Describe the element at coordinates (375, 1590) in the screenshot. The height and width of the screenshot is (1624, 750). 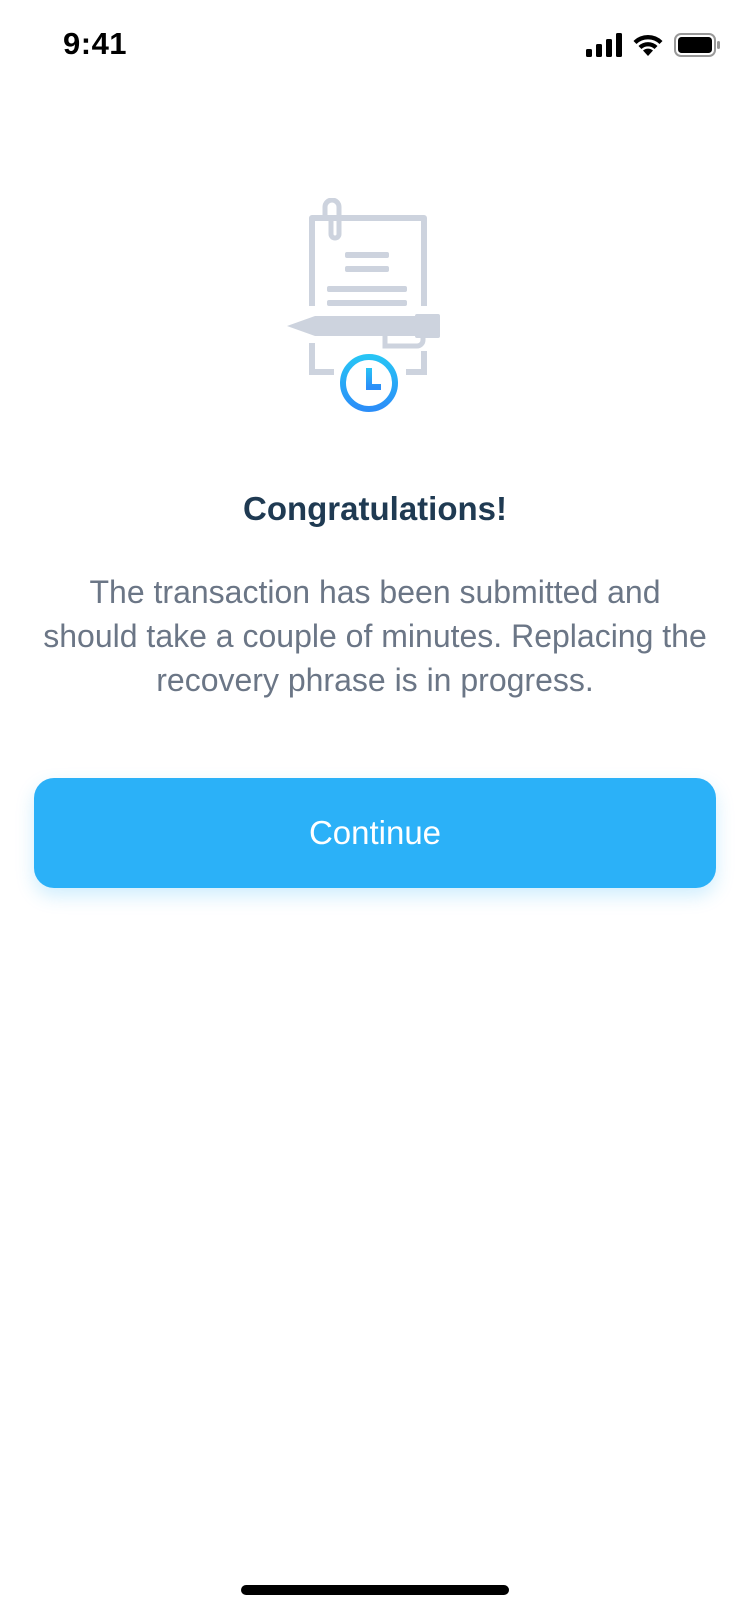
I see `home-indicator` at that location.